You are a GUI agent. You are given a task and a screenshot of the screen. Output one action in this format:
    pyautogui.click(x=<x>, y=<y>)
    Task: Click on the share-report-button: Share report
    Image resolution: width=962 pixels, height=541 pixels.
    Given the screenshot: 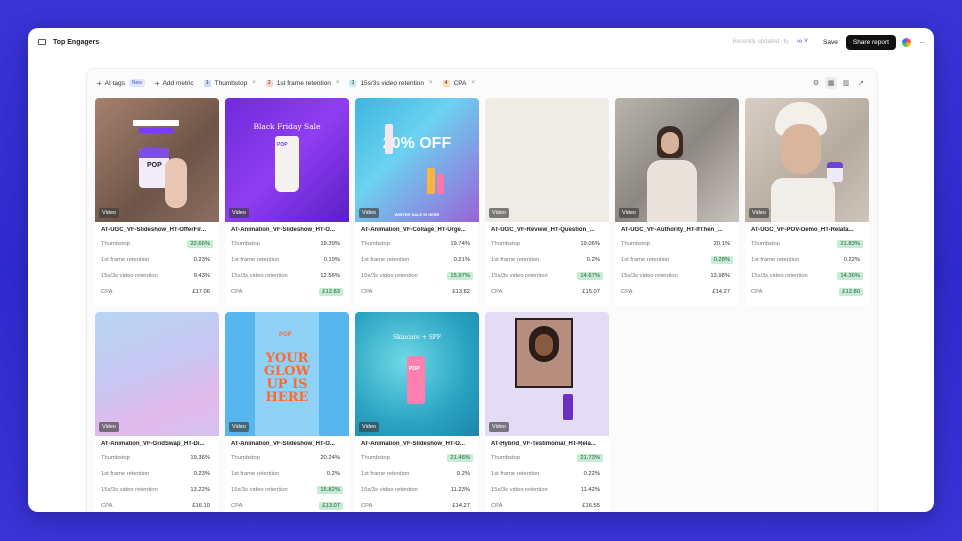 What is the action you would take?
    pyautogui.click(x=870, y=42)
    